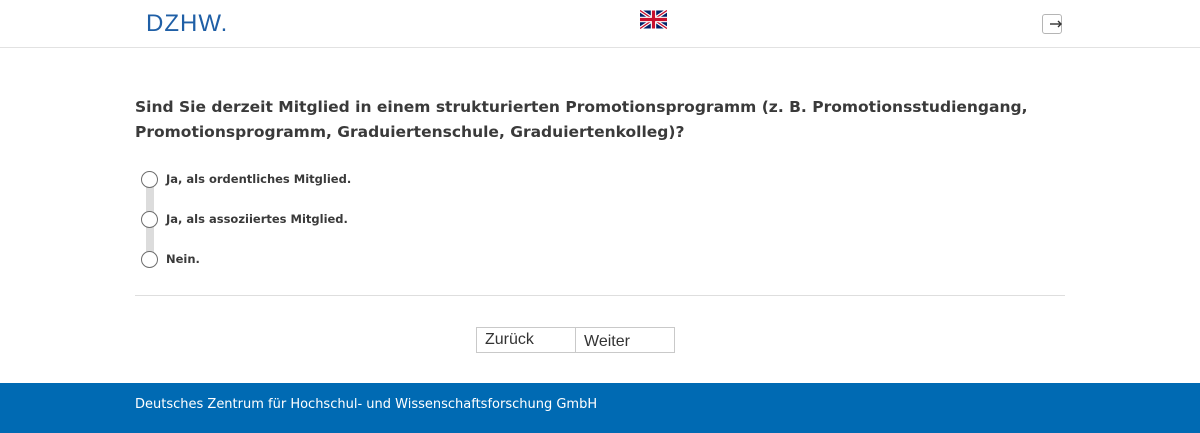 Image resolution: width=1200 pixels, height=433 pixels. Describe the element at coordinates (183, 259) in the screenshot. I see `option-label: Nein.` at that location.